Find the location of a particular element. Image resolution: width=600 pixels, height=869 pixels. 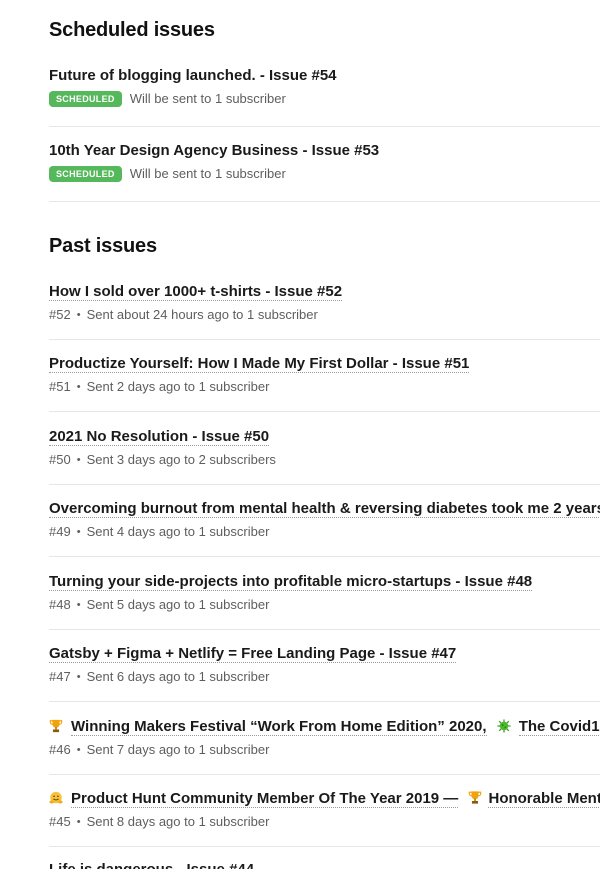

issue-number: #48 is located at coordinates (60, 604).